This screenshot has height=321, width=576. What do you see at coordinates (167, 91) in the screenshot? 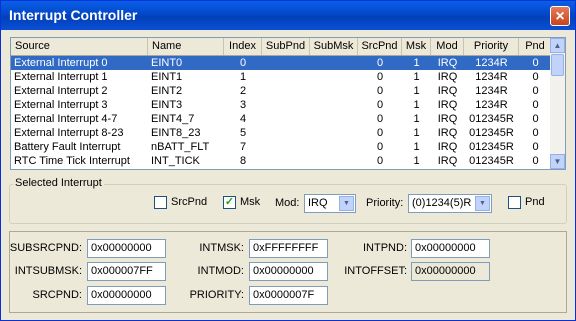
I see `cell-name: EINT2` at bounding box center [167, 91].